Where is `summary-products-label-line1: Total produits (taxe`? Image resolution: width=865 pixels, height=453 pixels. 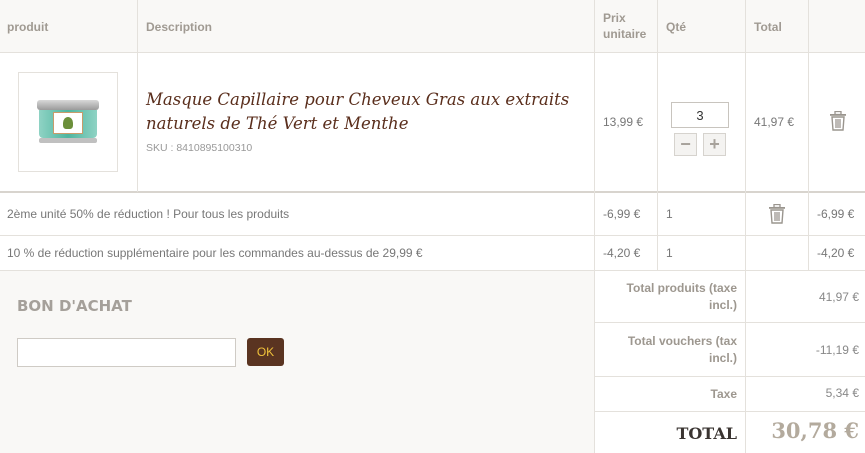 summary-products-label-line1: Total produits (taxe is located at coordinates (681, 288).